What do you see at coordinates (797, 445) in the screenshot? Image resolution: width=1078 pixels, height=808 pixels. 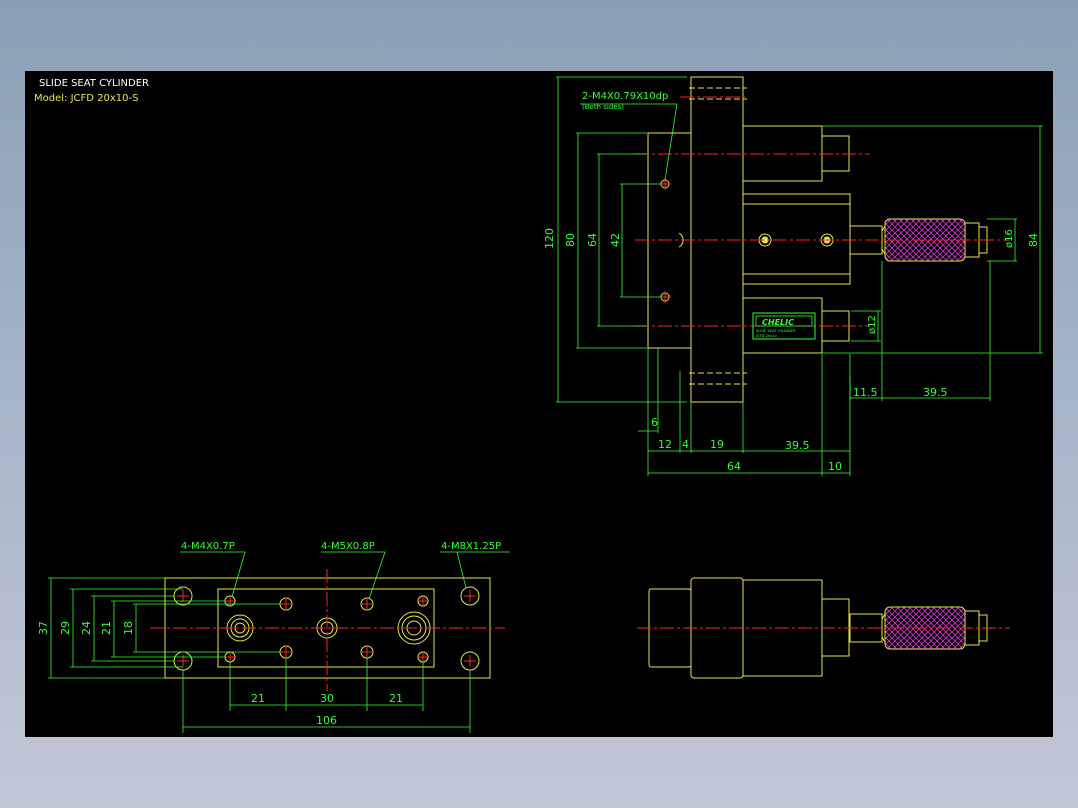 I see `dim-39-5: 39.5` at bounding box center [797, 445].